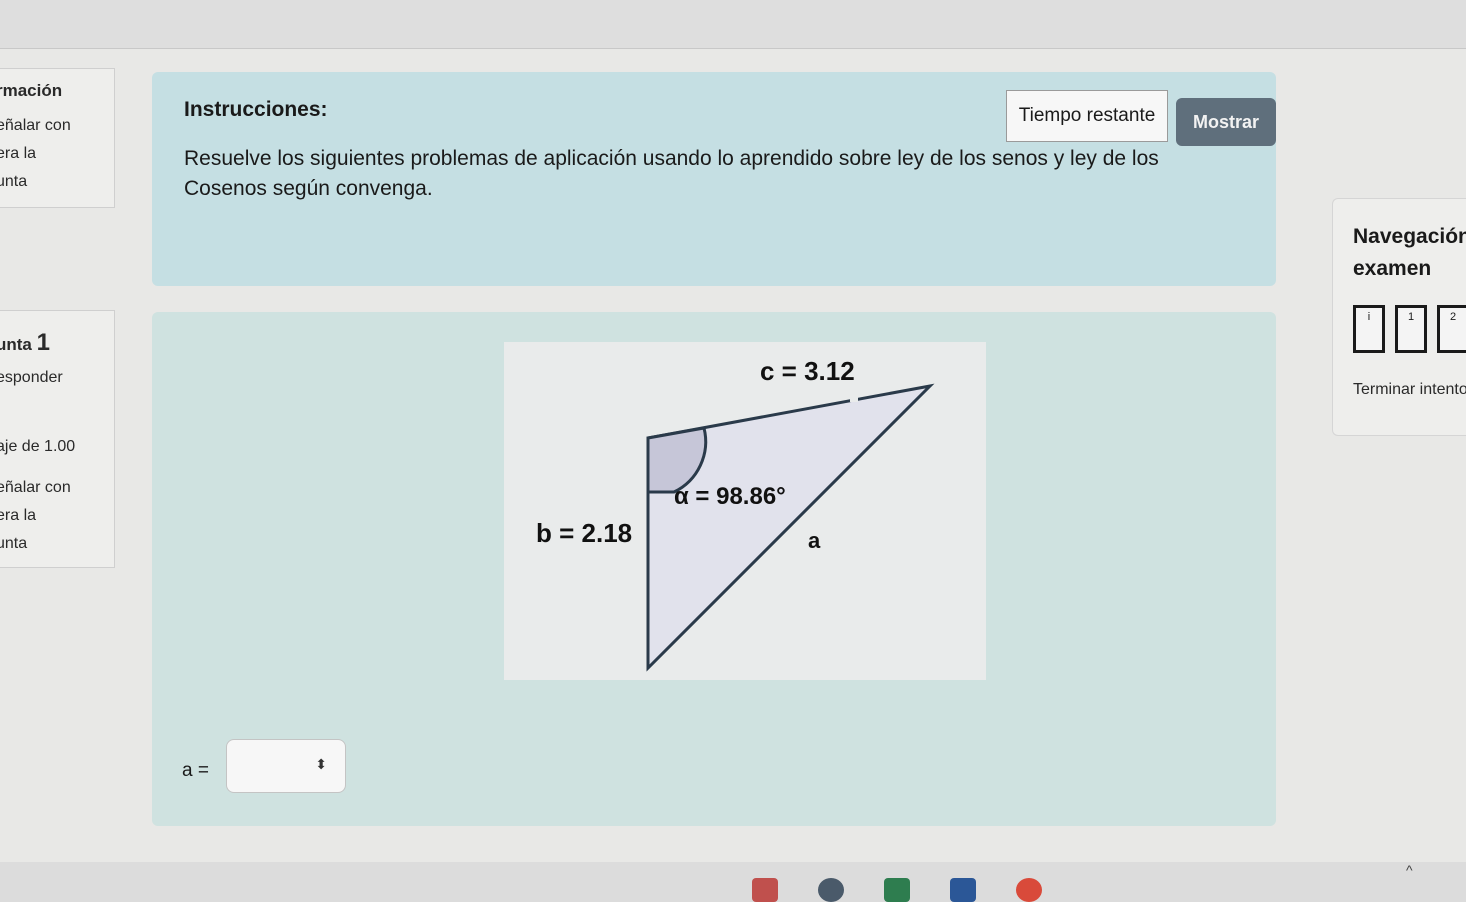 Image resolution: width=1466 pixels, height=902 pixels. What do you see at coordinates (1409, 253) in the screenshot?
I see `navigation-title: Navegación examen` at bounding box center [1409, 253].